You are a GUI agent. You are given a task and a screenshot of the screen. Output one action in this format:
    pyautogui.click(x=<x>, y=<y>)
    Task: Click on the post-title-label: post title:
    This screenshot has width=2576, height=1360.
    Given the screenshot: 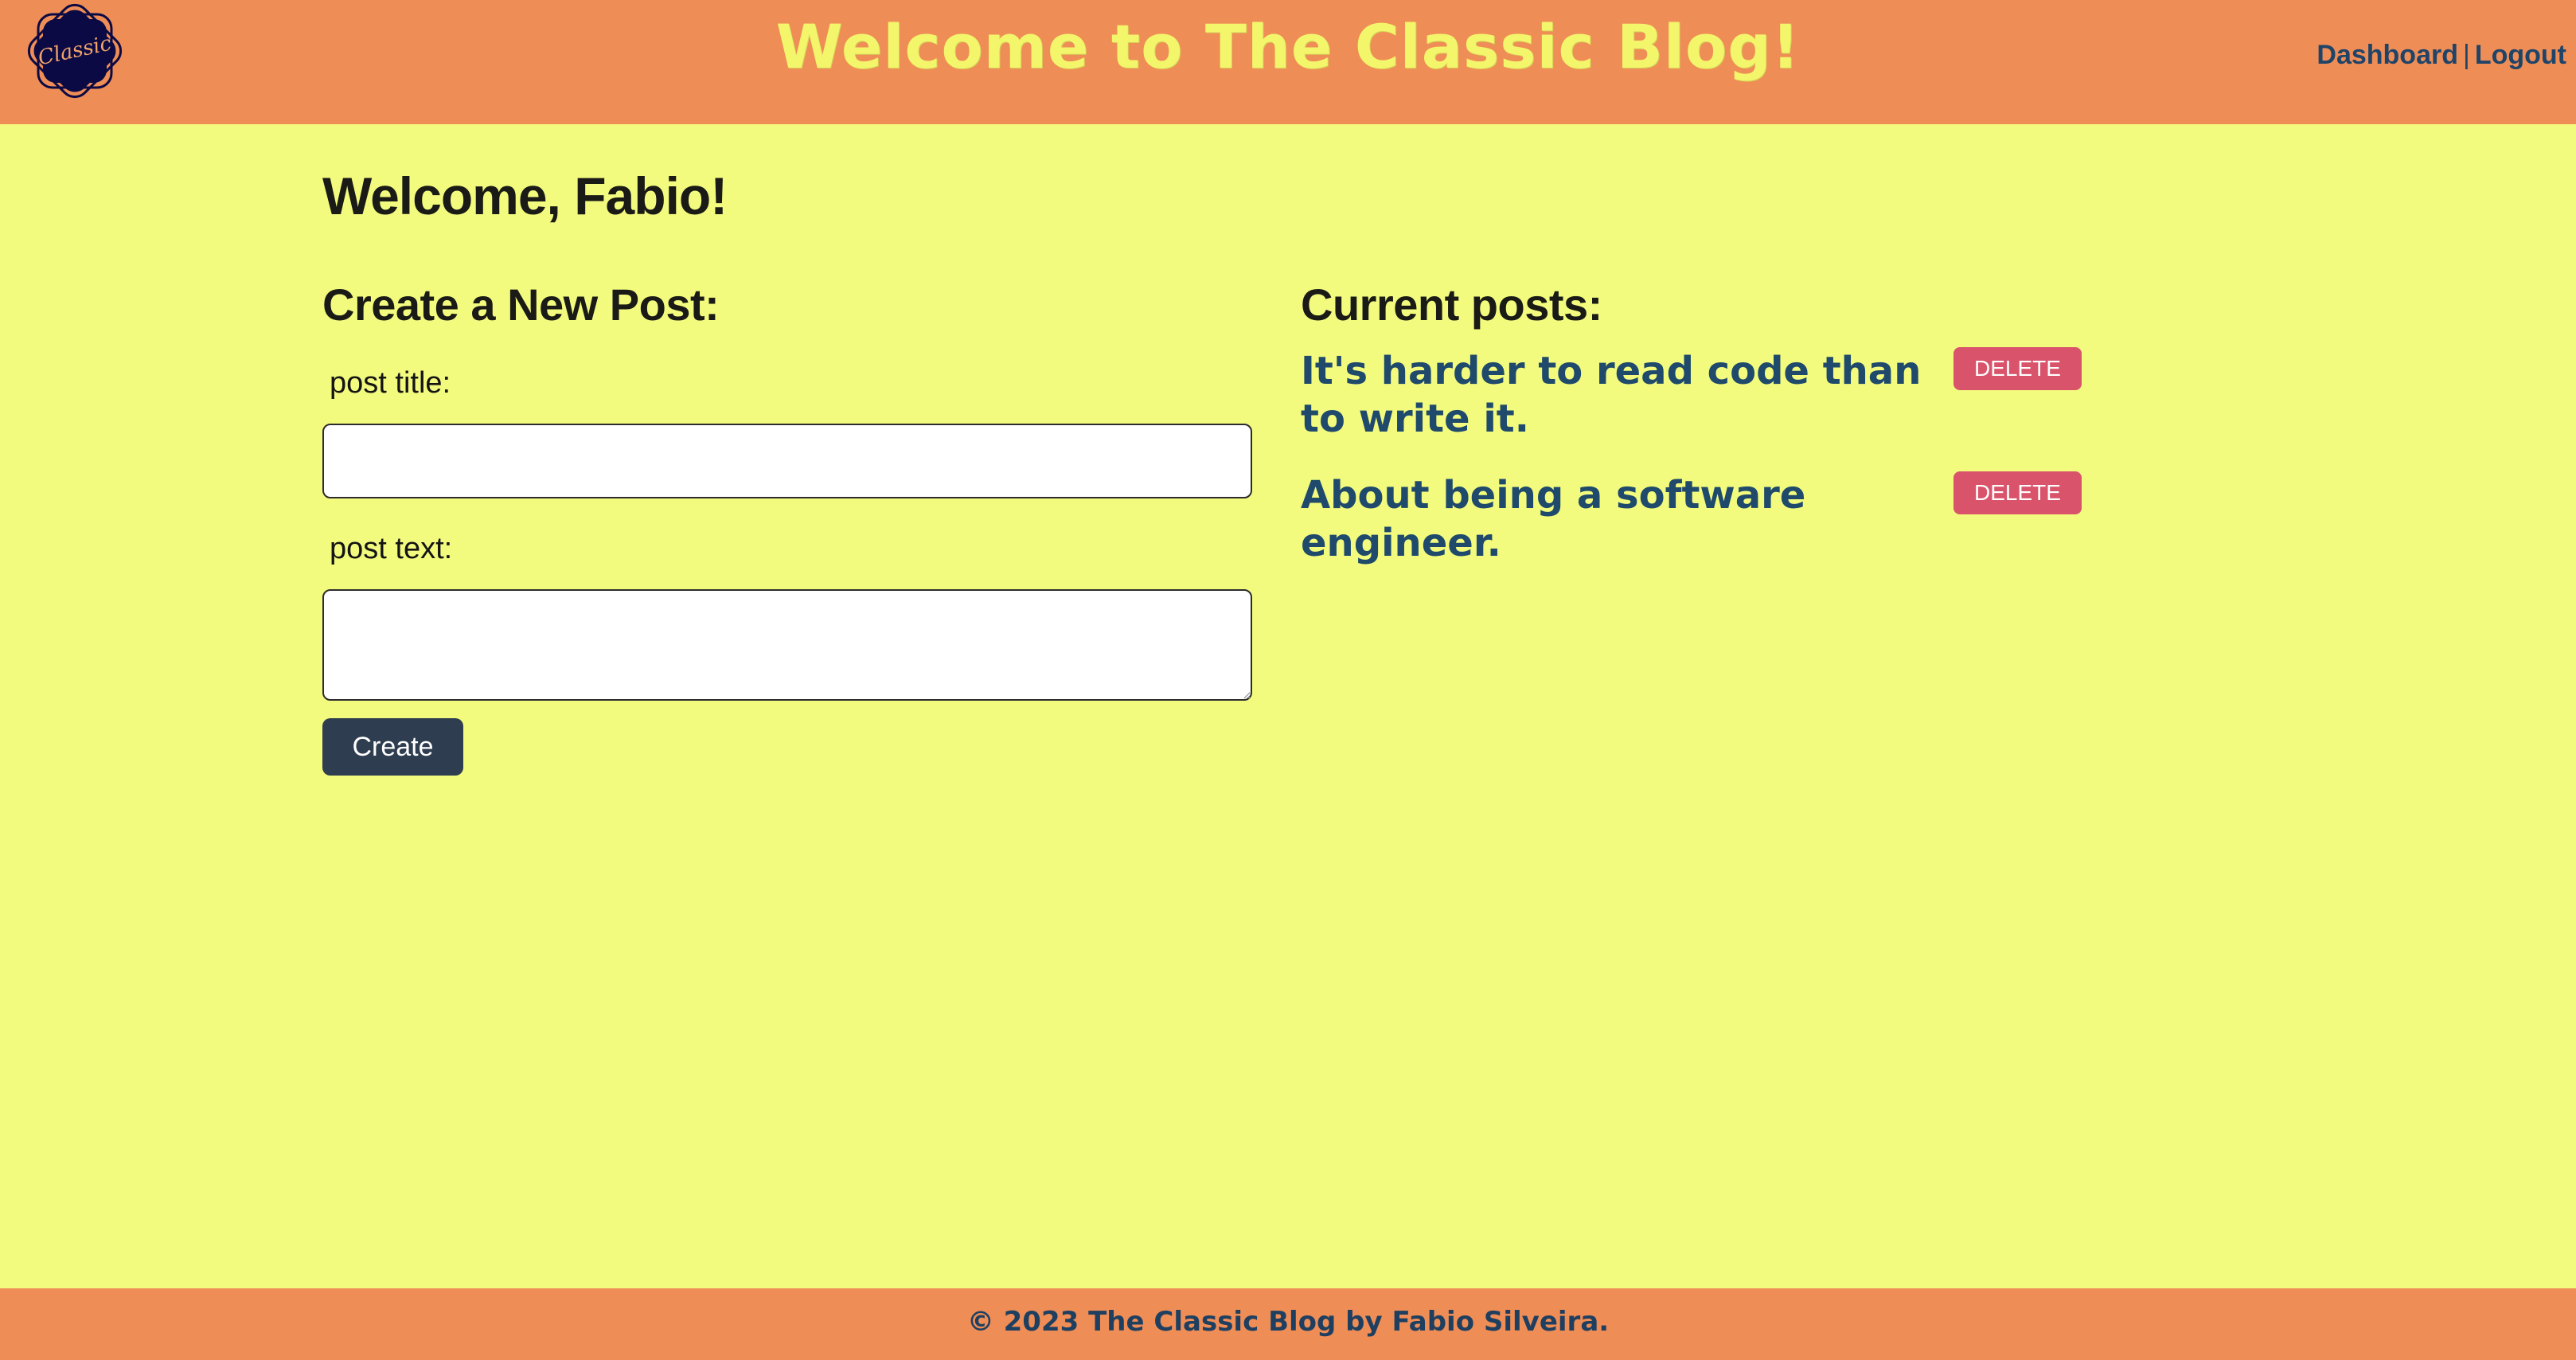 What is the action you would take?
    pyautogui.click(x=390, y=383)
    